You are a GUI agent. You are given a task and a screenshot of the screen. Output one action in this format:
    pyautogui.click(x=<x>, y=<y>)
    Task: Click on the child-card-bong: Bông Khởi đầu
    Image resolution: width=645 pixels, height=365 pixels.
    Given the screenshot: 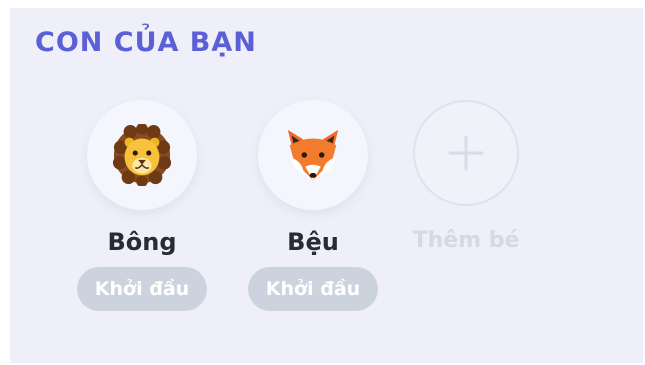 What is the action you would take?
    pyautogui.click(x=142, y=205)
    